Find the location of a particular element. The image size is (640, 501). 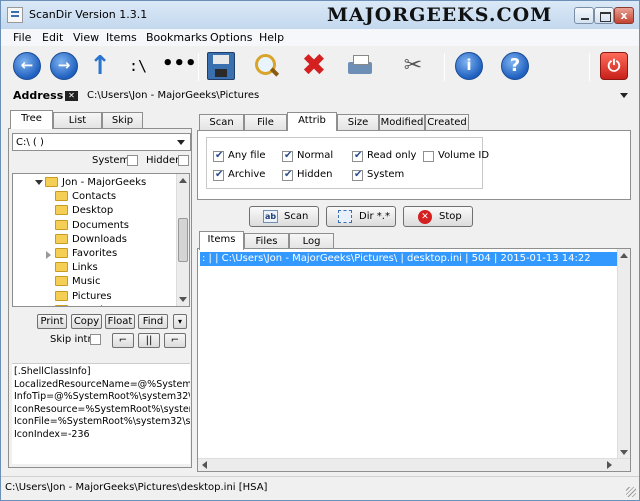

attr-hidden-checkbox is located at coordinates (287, 175).